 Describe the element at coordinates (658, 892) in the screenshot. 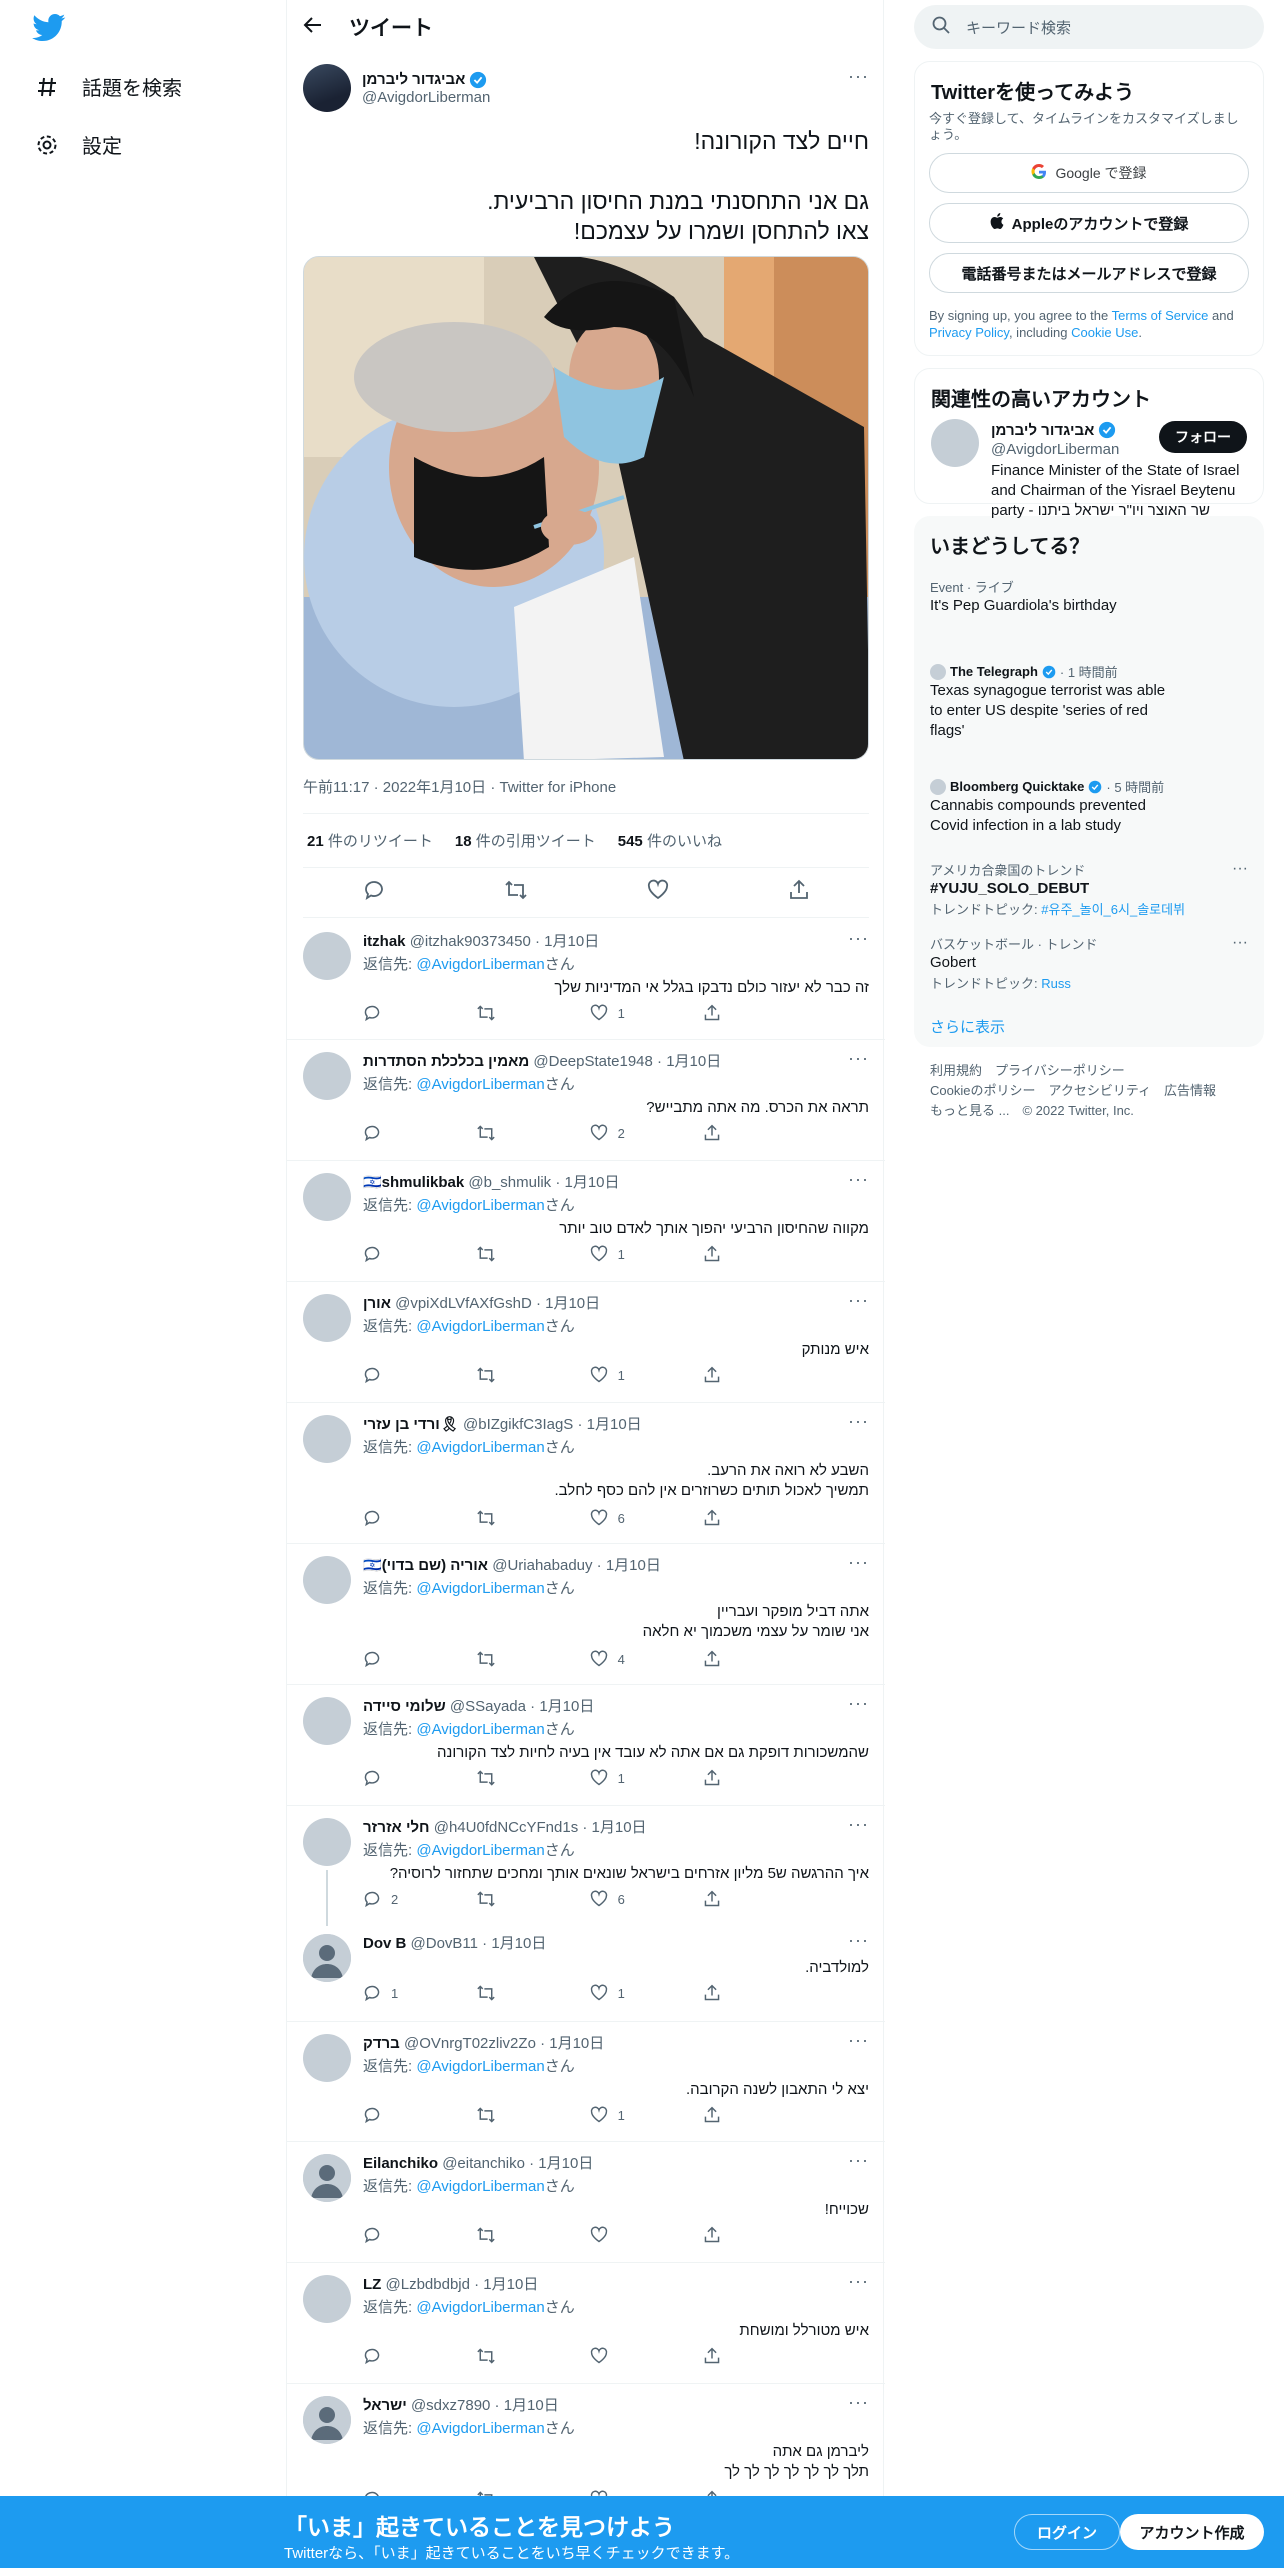

I see `like-icon` at that location.